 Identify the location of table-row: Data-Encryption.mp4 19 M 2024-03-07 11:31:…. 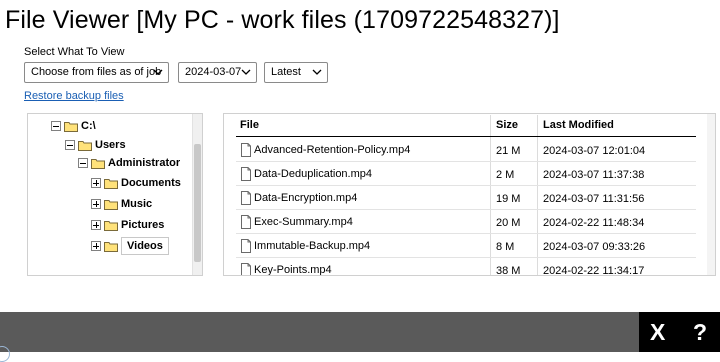
(464, 198).